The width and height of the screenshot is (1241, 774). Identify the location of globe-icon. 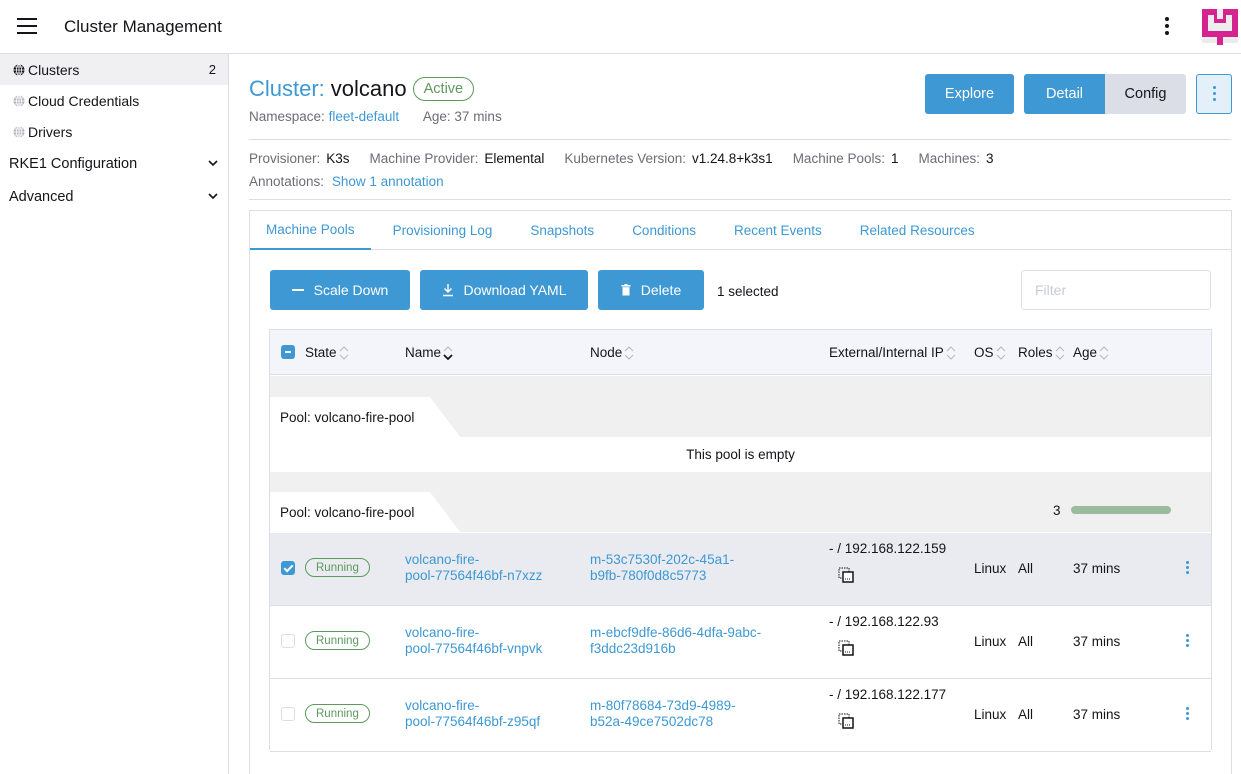
(19, 69).